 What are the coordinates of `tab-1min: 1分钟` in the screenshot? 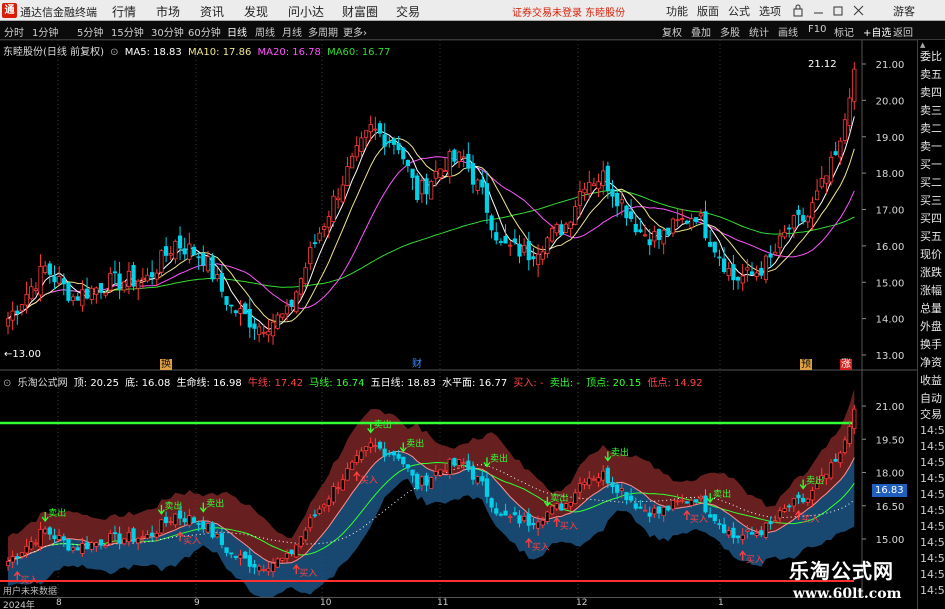 It's located at (45, 31).